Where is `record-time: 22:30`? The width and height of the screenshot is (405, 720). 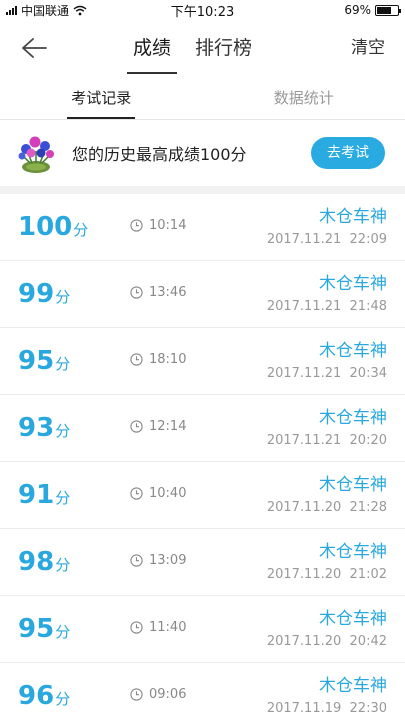
record-time: 22:30 is located at coordinates (368, 708).